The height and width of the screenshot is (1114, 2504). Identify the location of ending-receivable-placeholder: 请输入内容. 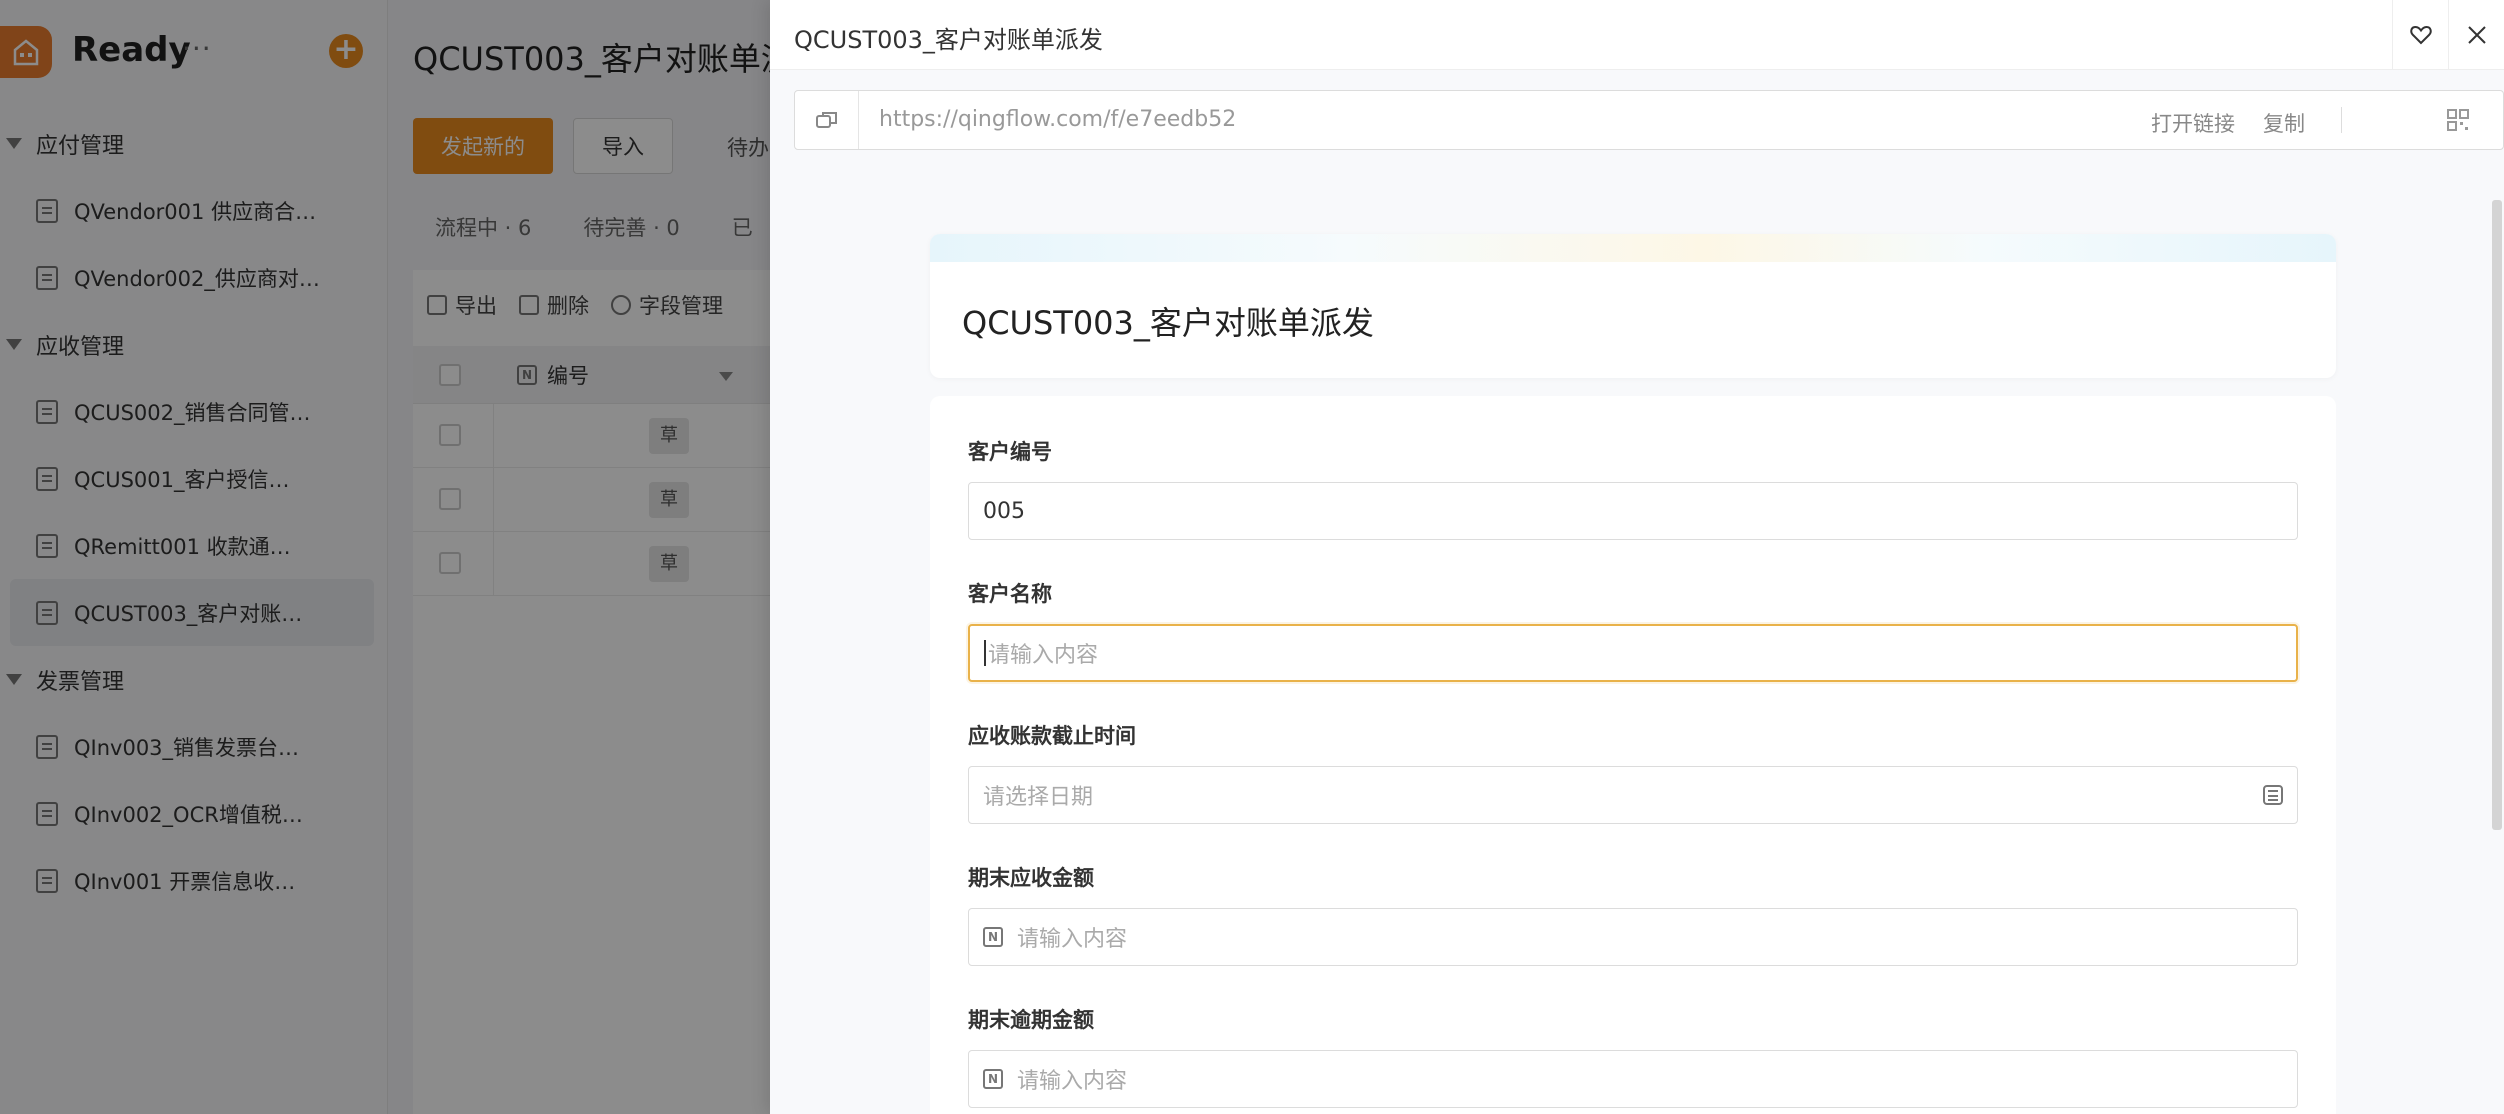
(1072, 939).